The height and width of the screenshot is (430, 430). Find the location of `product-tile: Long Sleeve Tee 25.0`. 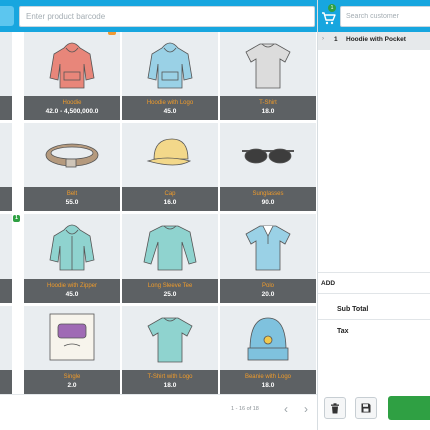

product-tile: Long Sleeve Tee 25.0 is located at coordinates (170, 258).